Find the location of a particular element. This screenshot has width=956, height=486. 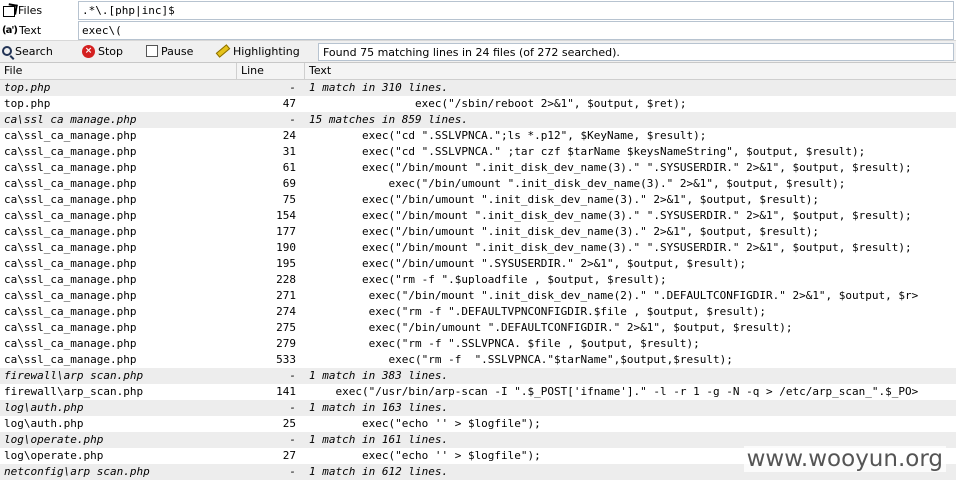

pause-label: Pause is located at coordinates (177, 51).